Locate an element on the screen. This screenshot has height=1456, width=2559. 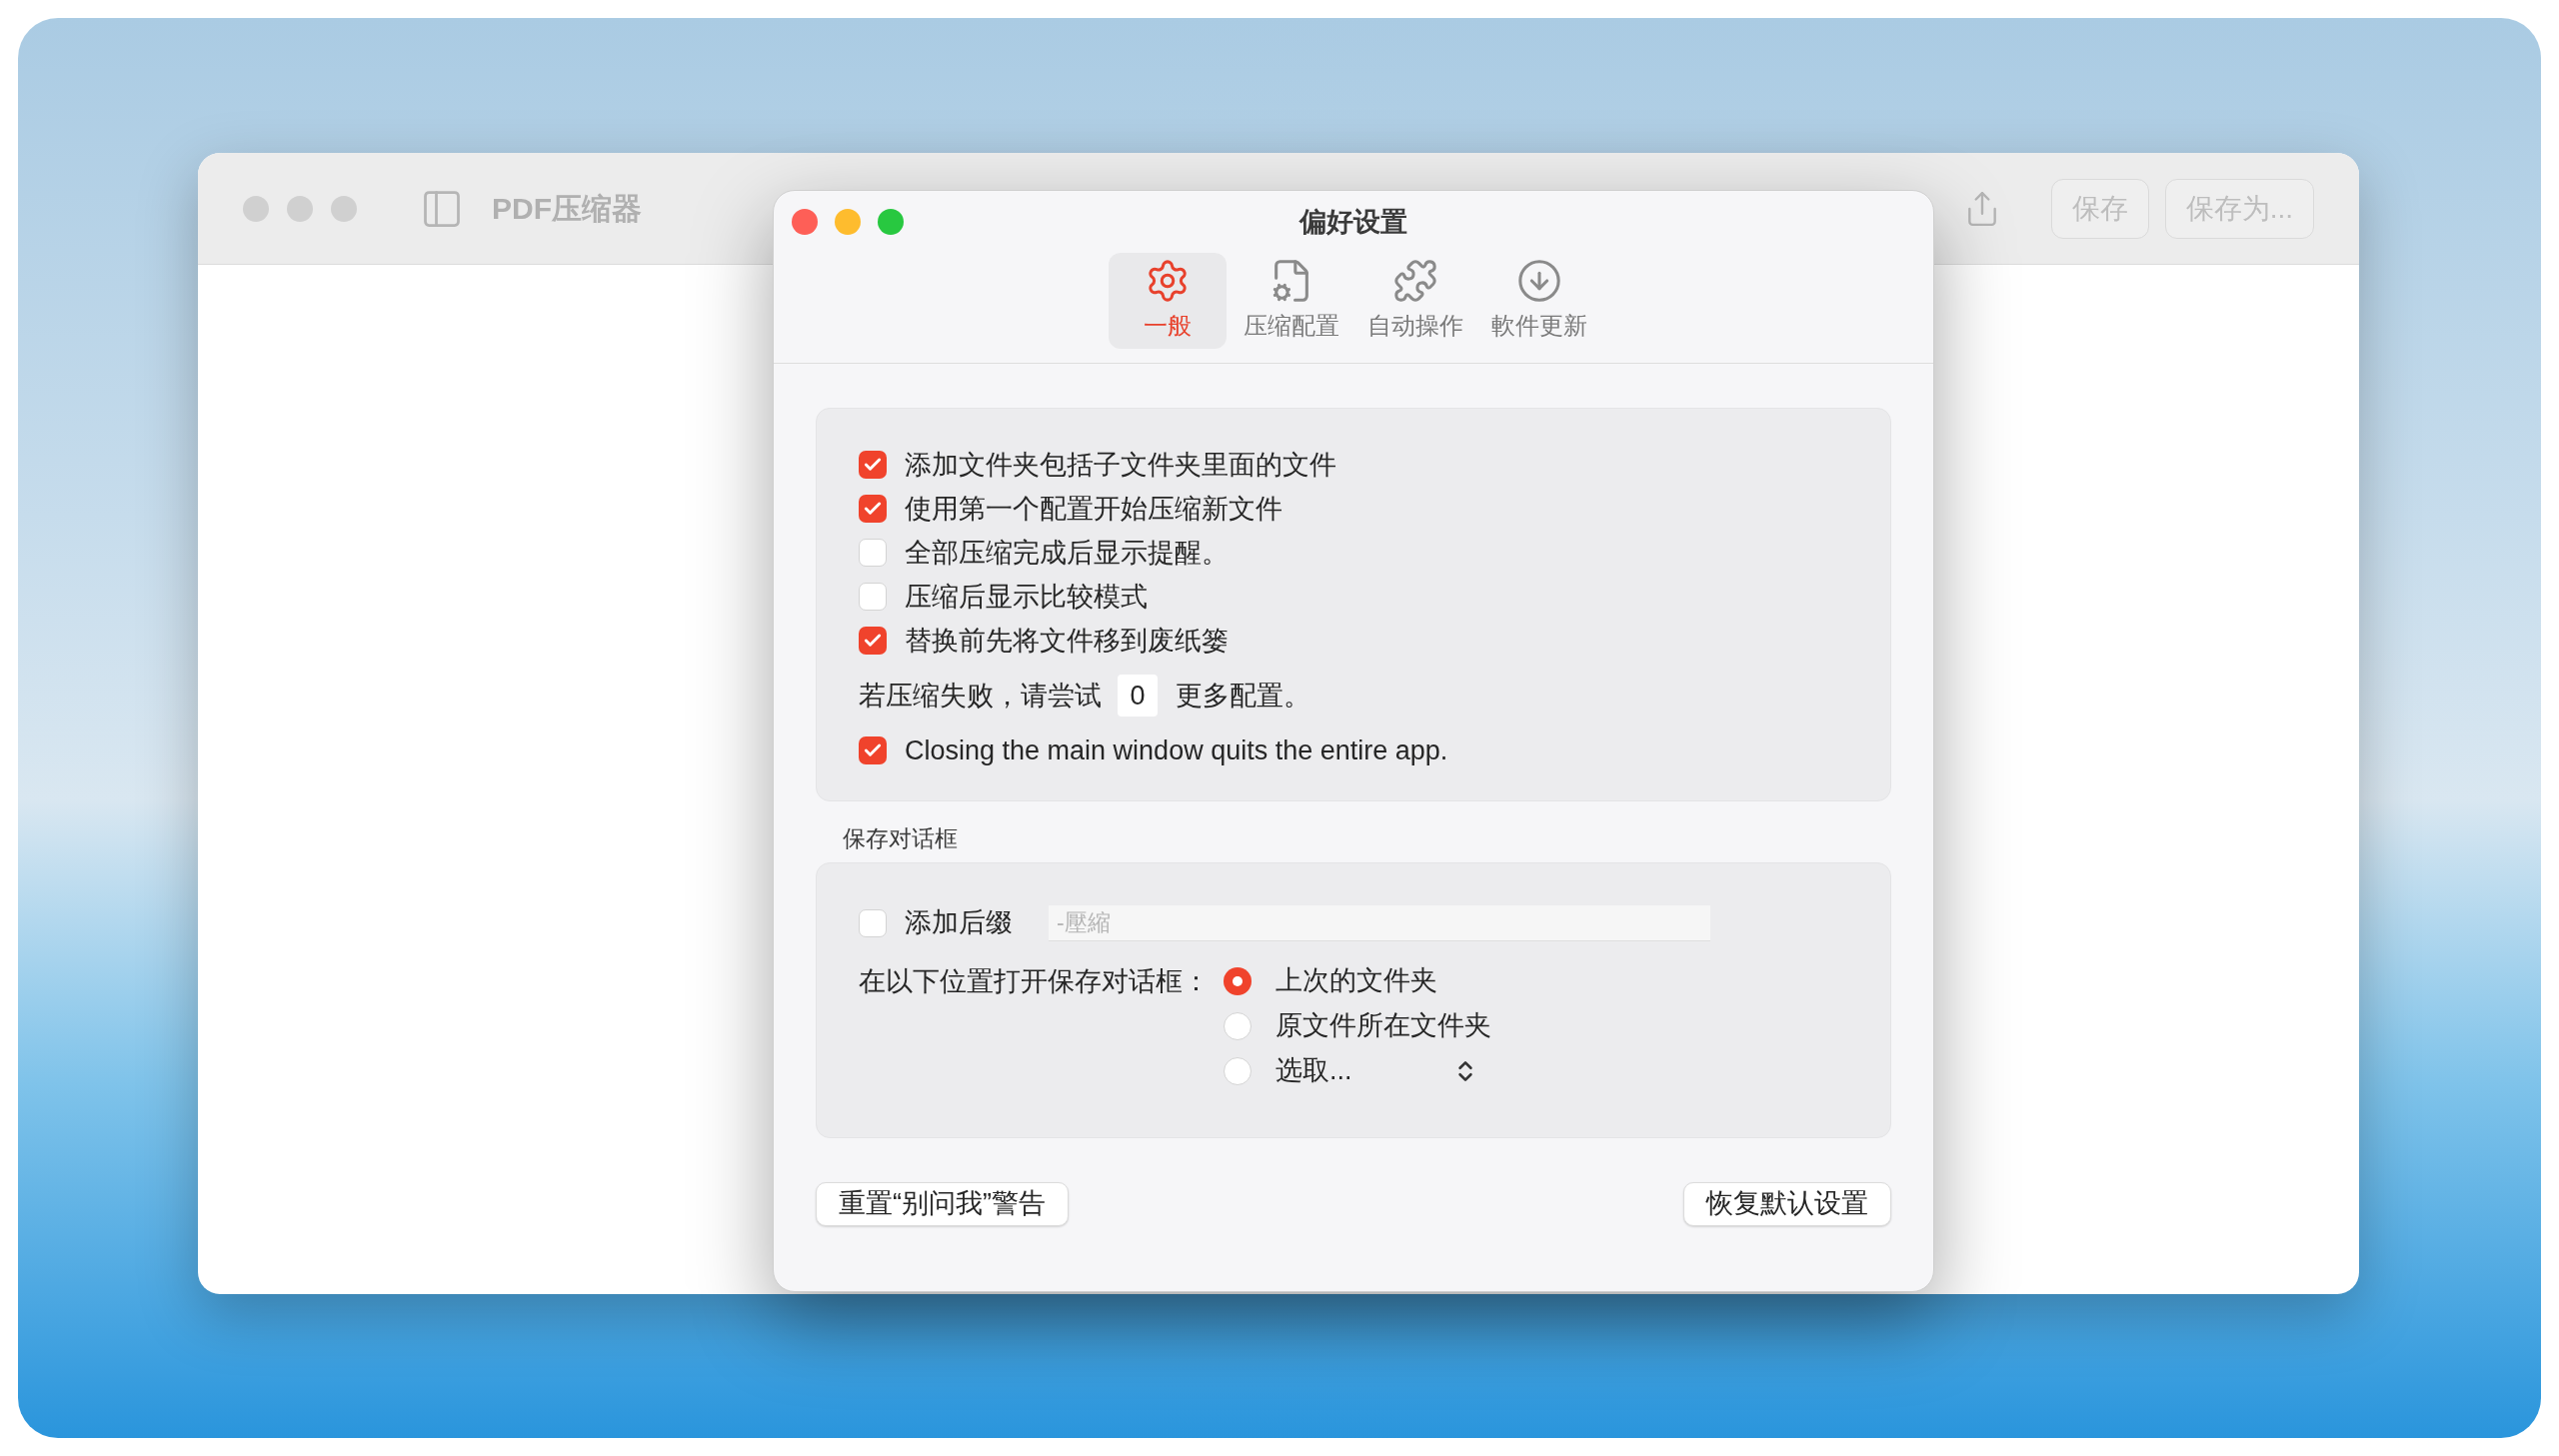
section-heading: 保存对话框 is located at coordinates (901, 839).